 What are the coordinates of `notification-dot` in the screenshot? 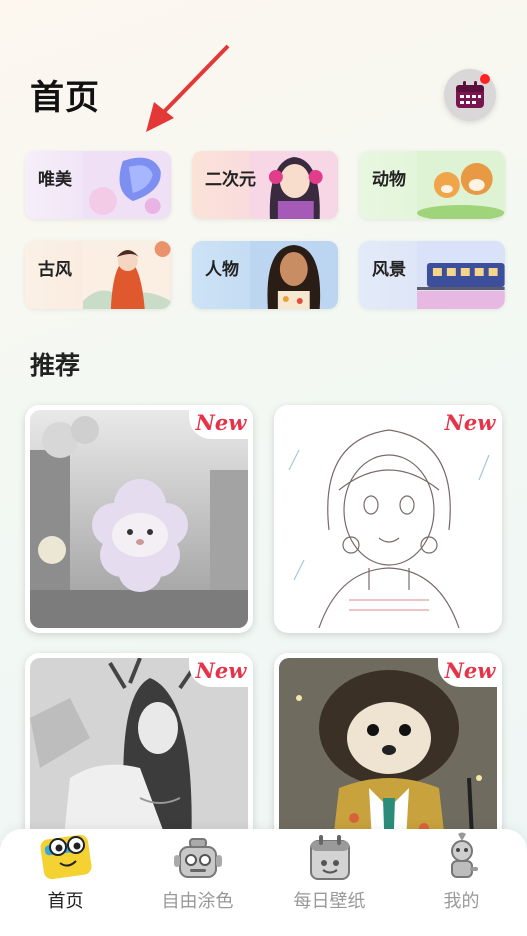 It's located at (485, 79).